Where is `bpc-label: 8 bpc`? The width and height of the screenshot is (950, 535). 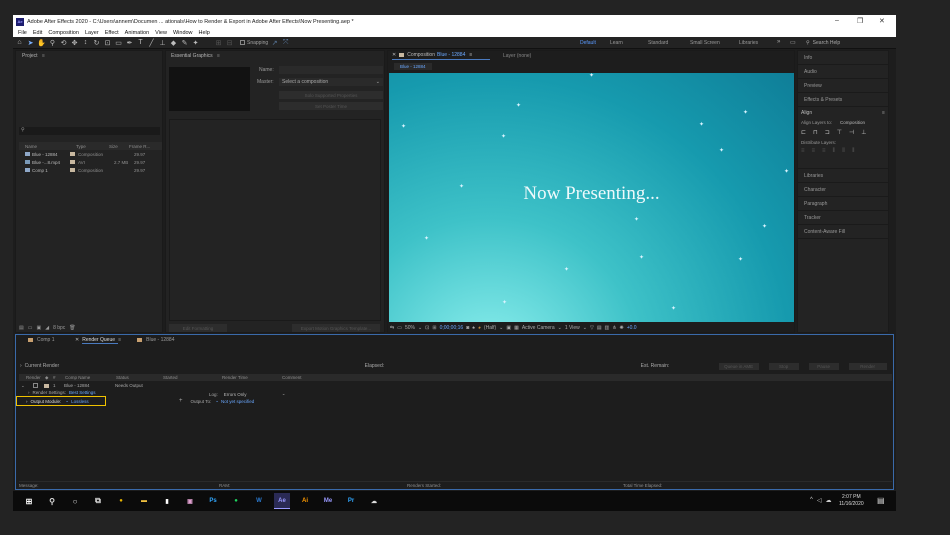
bpc-label: 8 bpc is located at coordinates (59, 328).